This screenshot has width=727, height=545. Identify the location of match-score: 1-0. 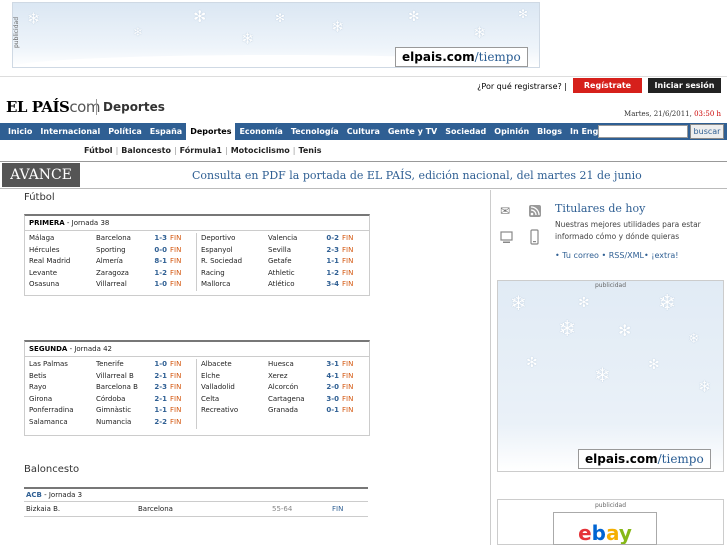
(160, 364).